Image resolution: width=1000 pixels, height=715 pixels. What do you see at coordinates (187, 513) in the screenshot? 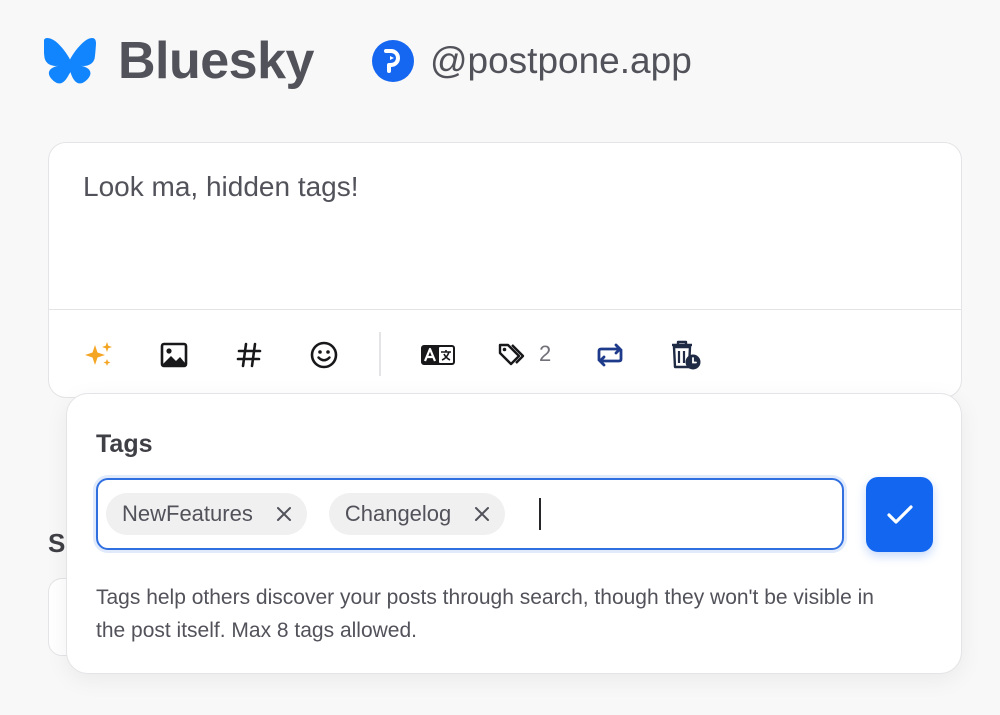
I see `tag-chip-label: NewFeatures` at bounding box center [187, 513].